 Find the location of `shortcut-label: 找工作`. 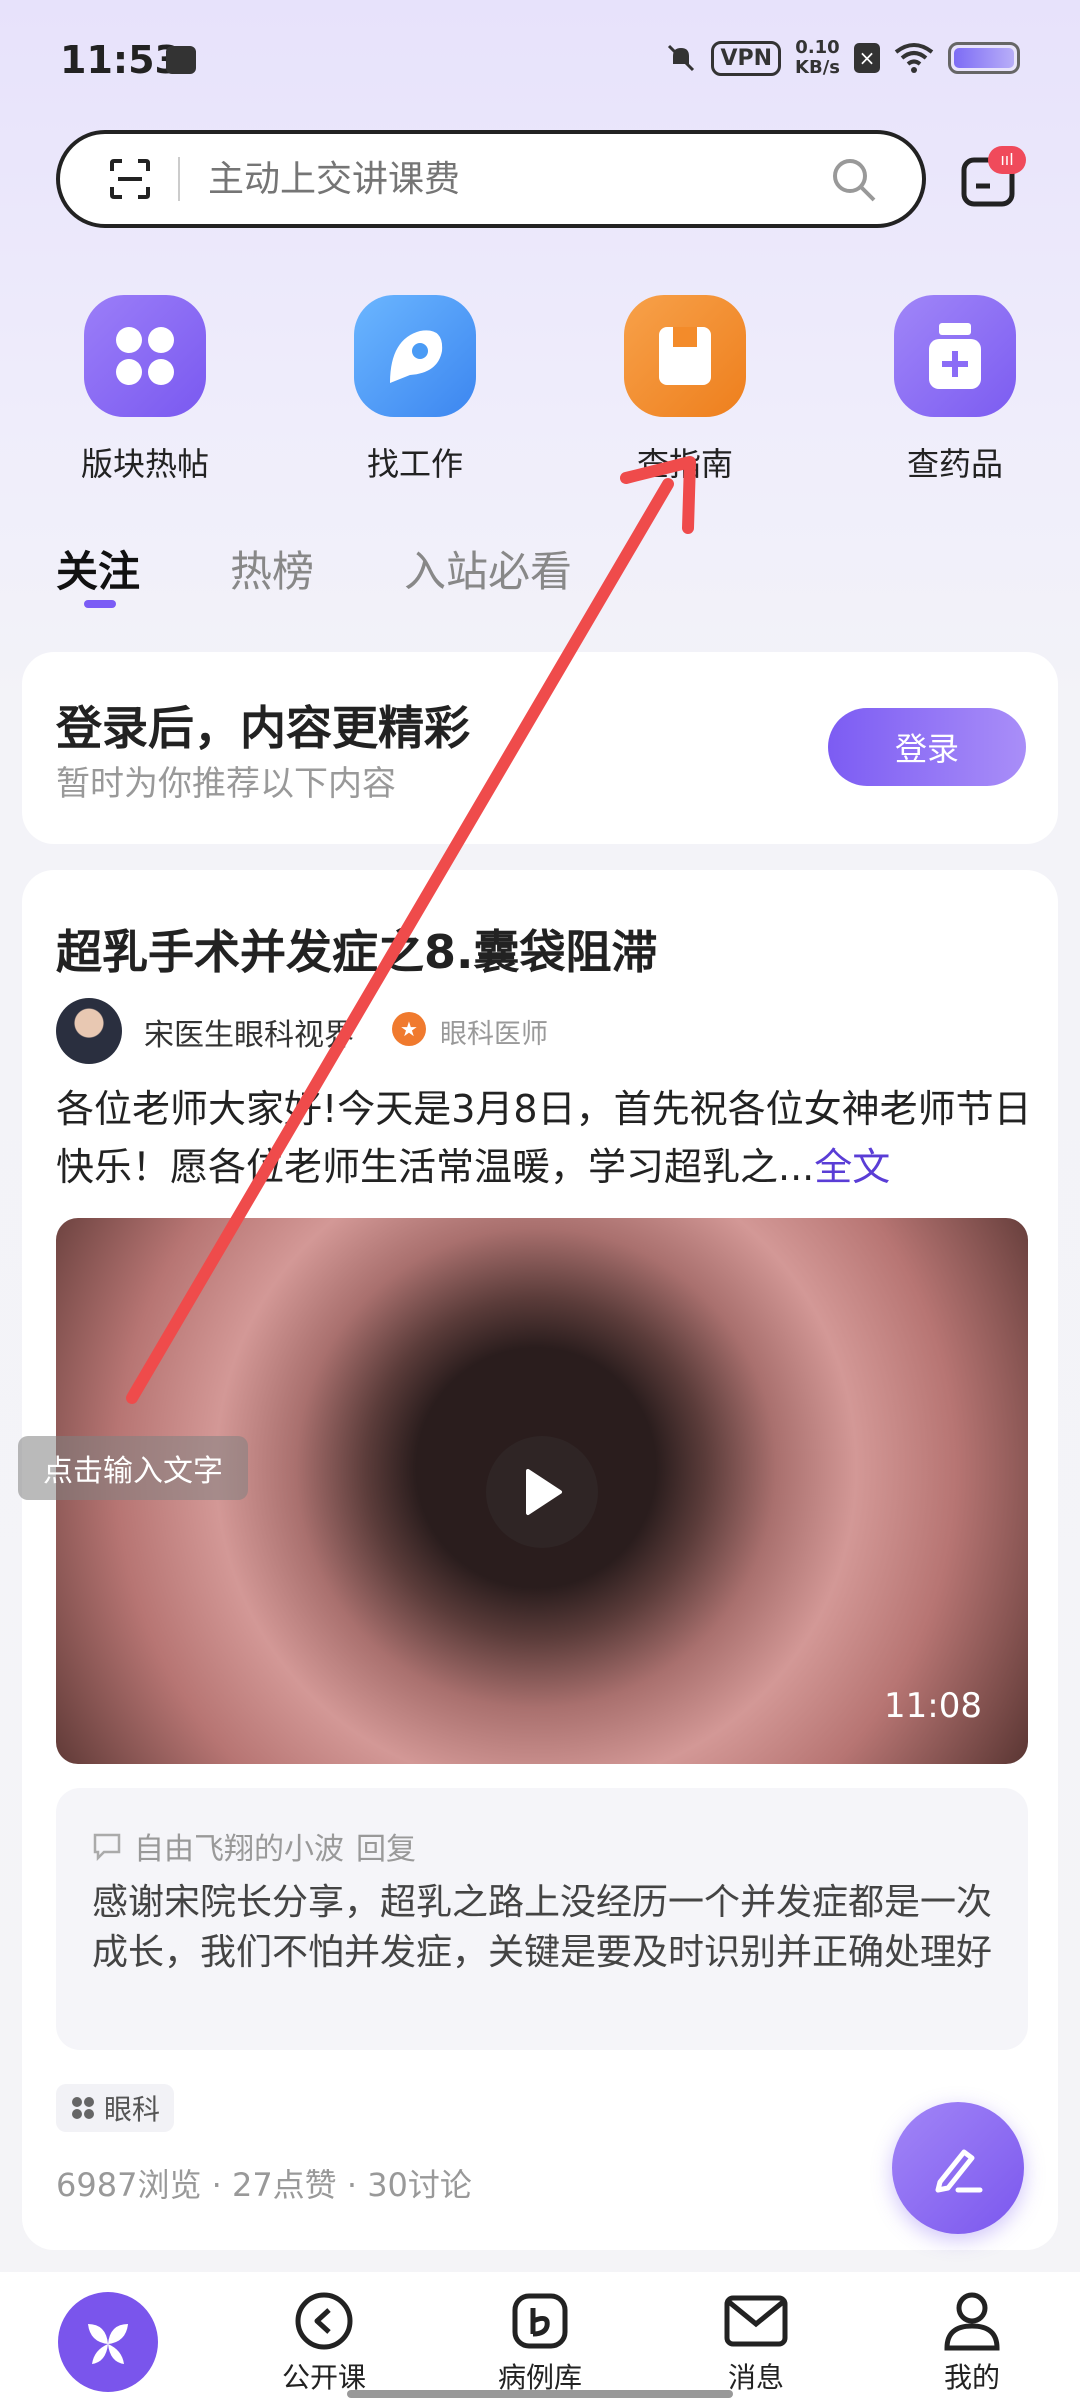

shortcut-label: 找工作 is located at coordinates (414, 464).